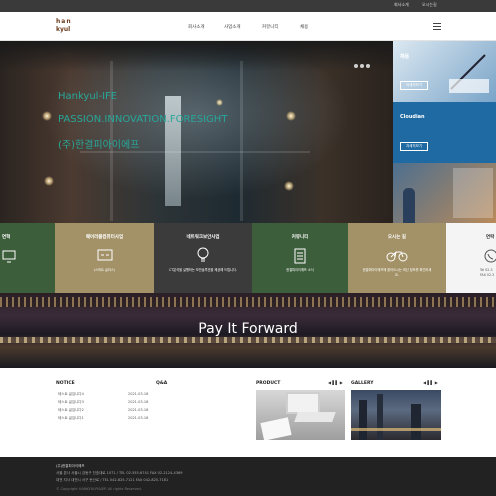 The width and height of the screenshot is (496, 496). What do you see at coordinates (444, 193) in the screenshot?
I see `side-panel-office` at bounding box center [444, 193].